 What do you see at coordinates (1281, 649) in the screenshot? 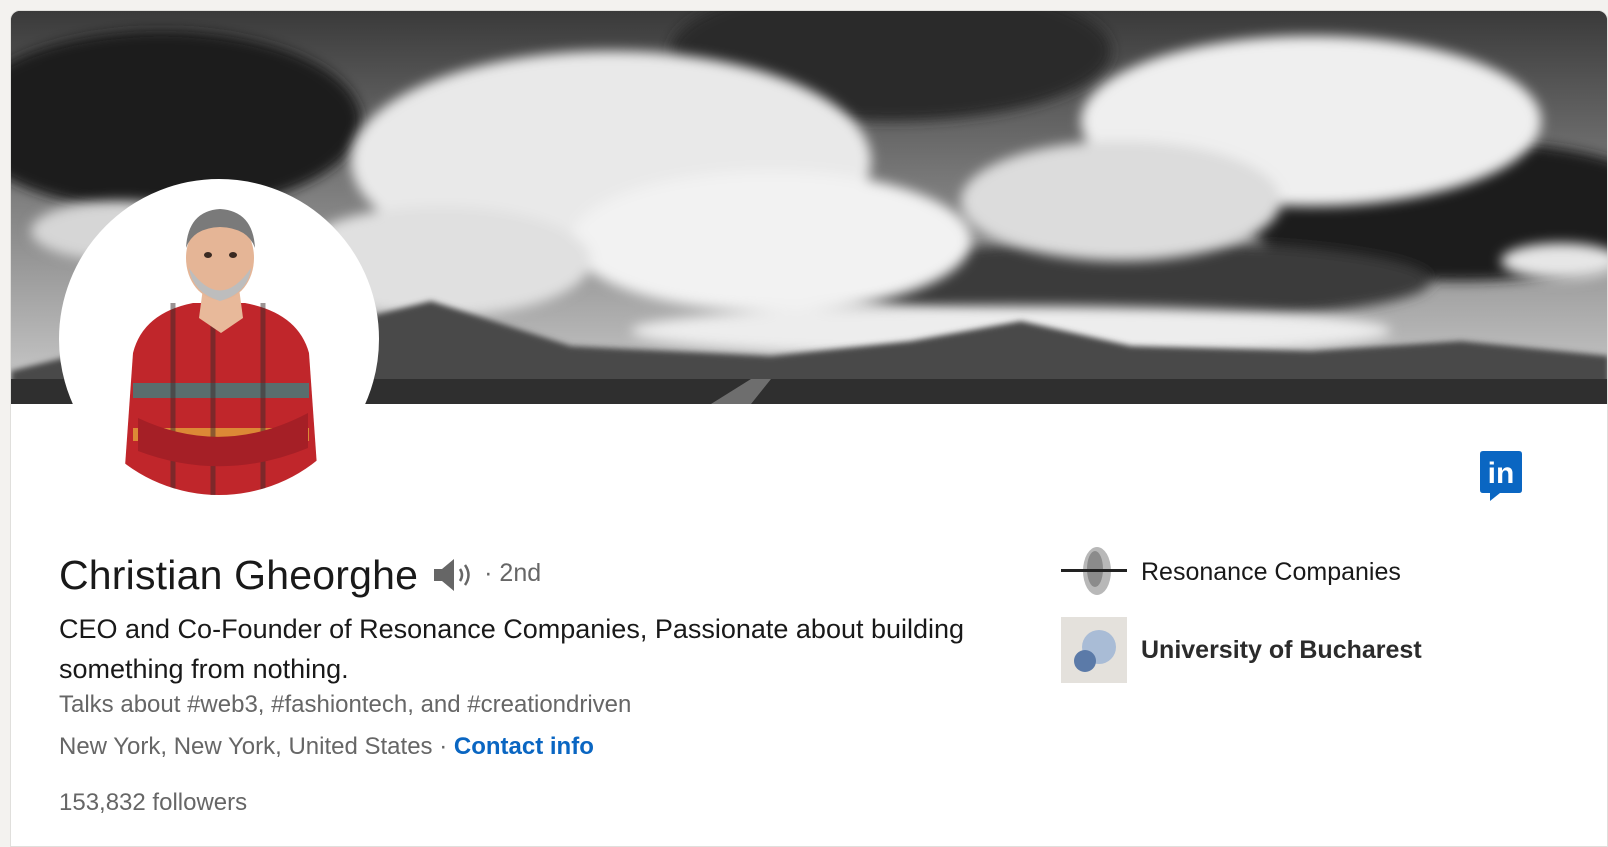
I see `organization-name: University of Bucharest` at bounding box center [1281, 649].